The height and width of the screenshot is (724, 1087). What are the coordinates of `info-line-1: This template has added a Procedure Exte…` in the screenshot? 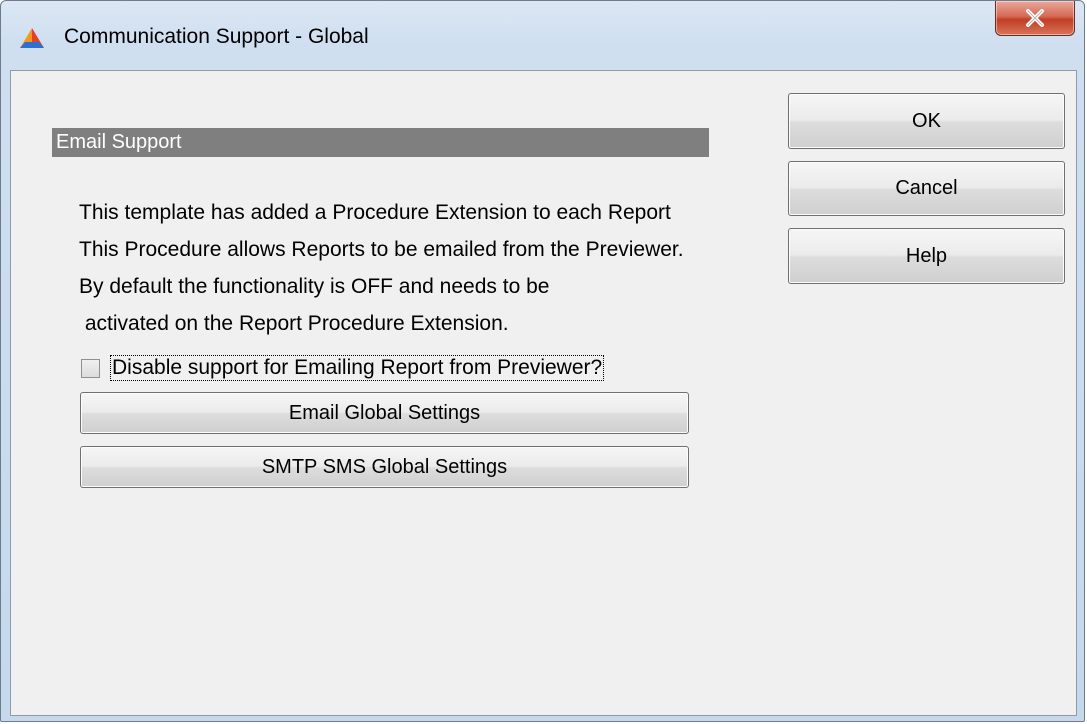 It's located at (375, 212).